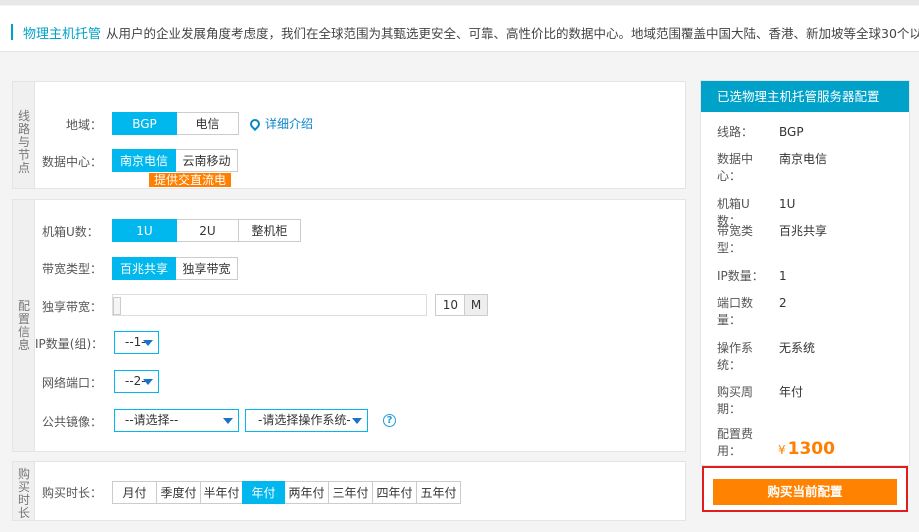  Describe the element at coordinates (24, 325) in the screenshot. I see `config-section-label: 配 置 信 息` at that location.